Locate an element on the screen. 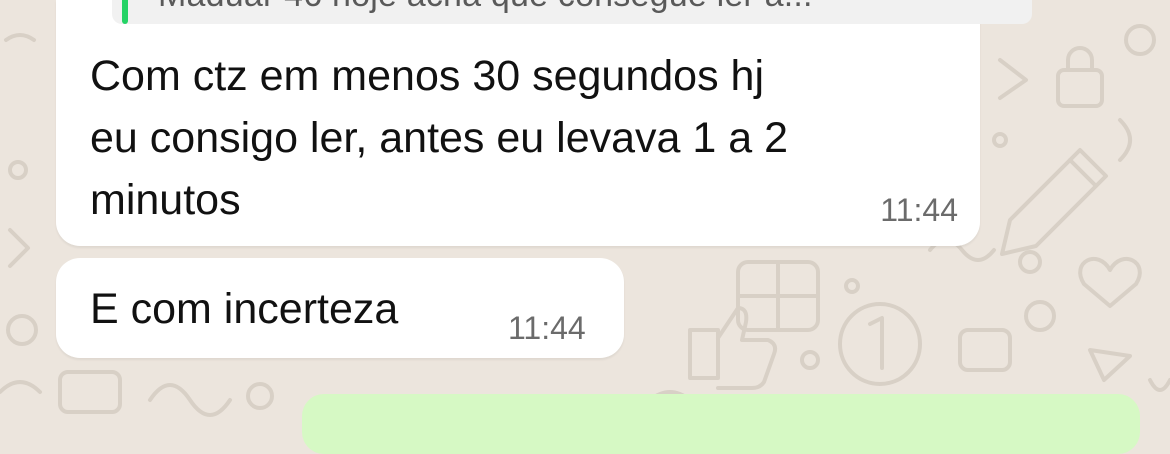  wallpaper-doodle-pencil-icon is located at coordinates (1054, 202).